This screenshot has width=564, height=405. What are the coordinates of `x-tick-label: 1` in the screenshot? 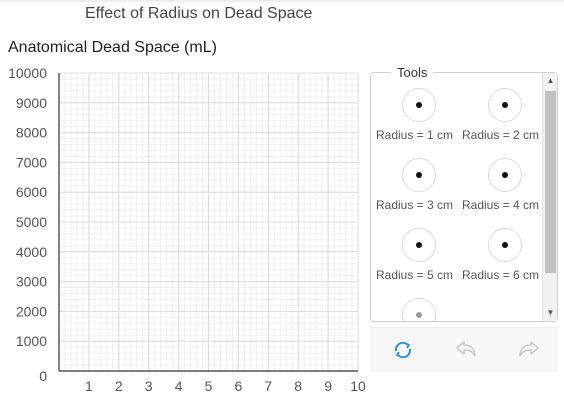 It's located at (89, 386).